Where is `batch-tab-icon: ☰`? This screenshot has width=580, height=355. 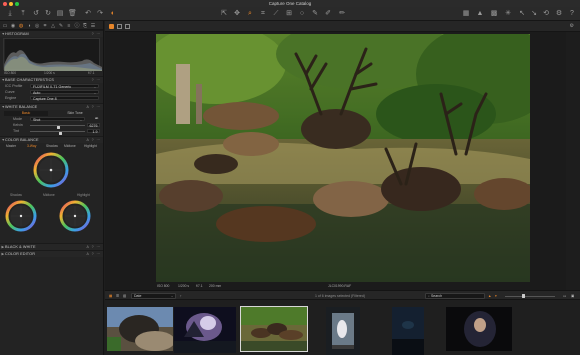
batch-tab-icon: ☰ is located at coordinates (93, 26).